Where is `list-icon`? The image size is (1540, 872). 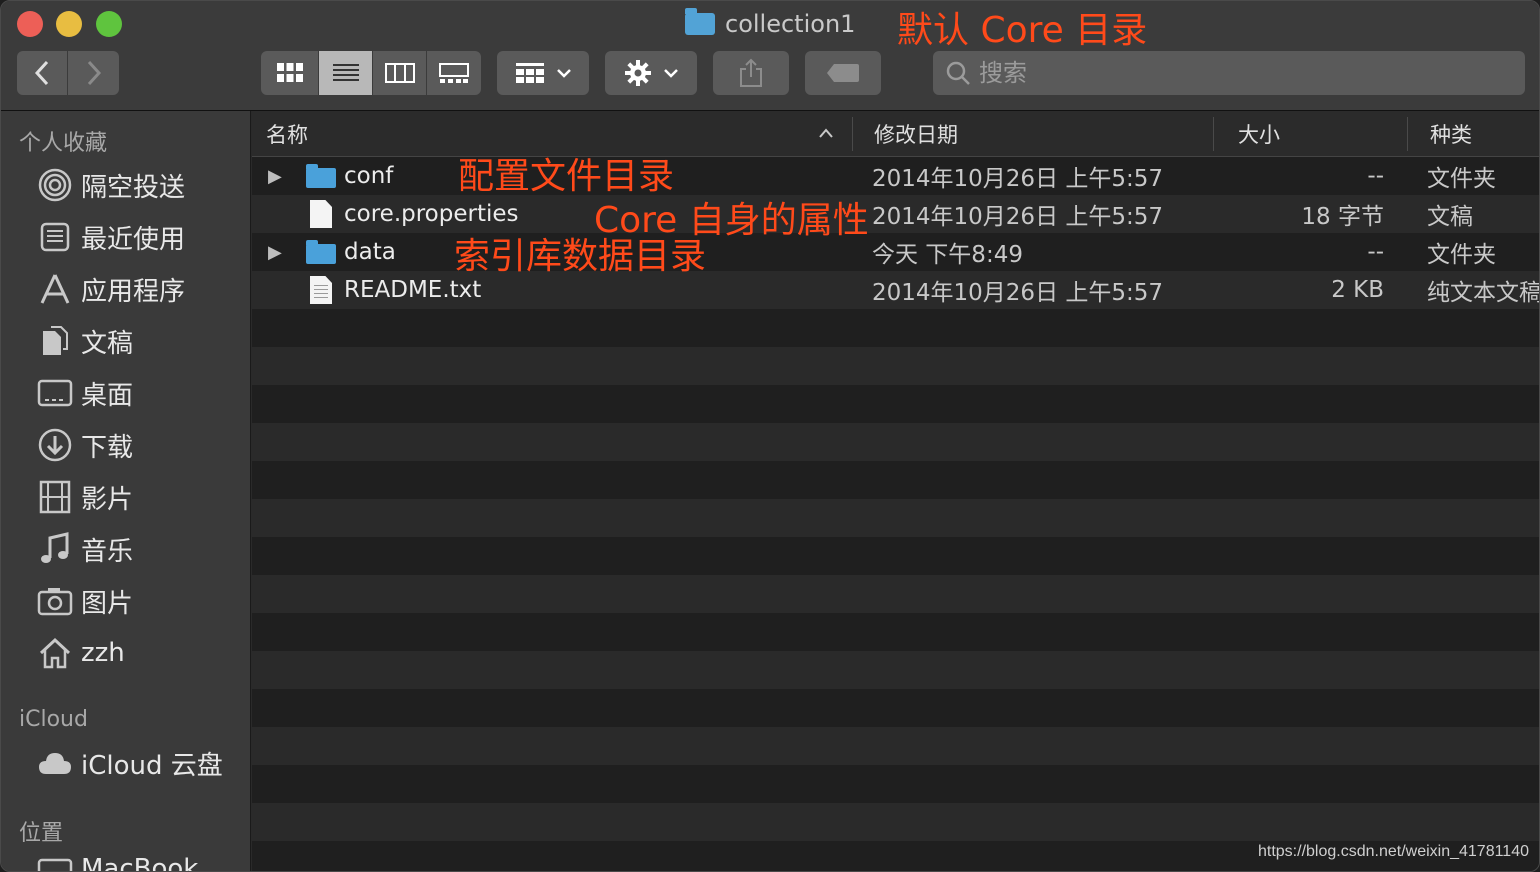
list-icon is located at coordinates (345, 72).